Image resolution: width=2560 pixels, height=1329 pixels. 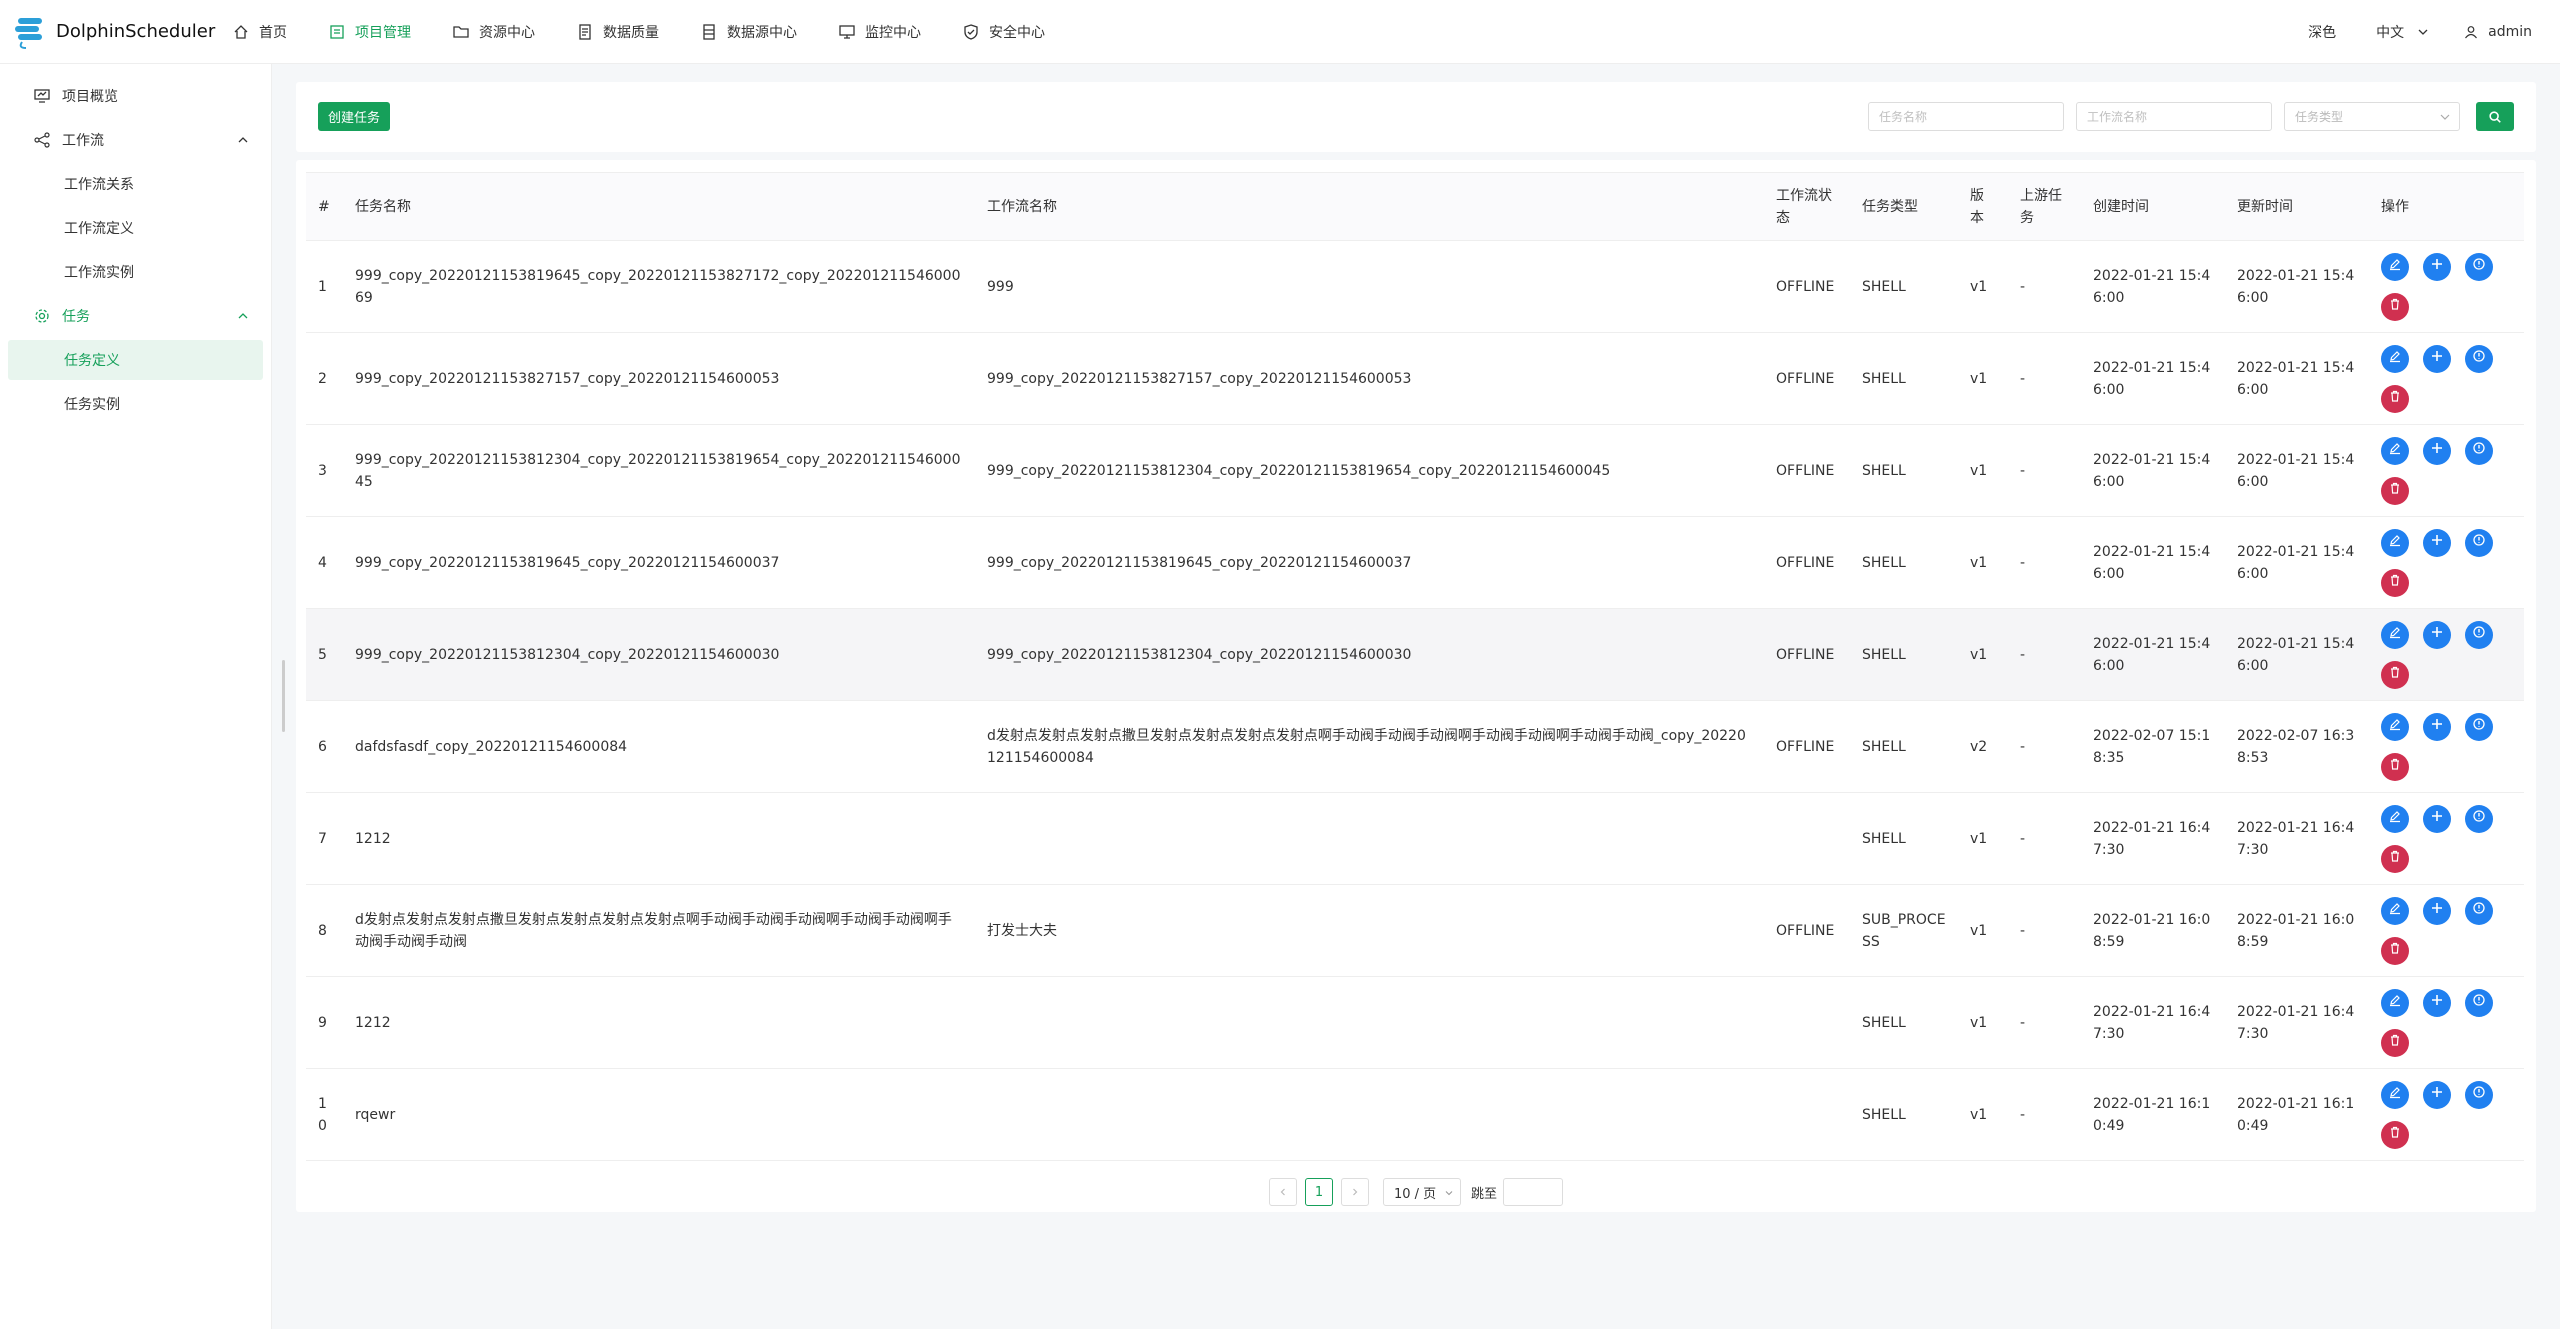 What do you see at coordinates (107, 32) in the screenshot?
I see `app-logo: DolphinScheduler` at bounding box center [107, 32].